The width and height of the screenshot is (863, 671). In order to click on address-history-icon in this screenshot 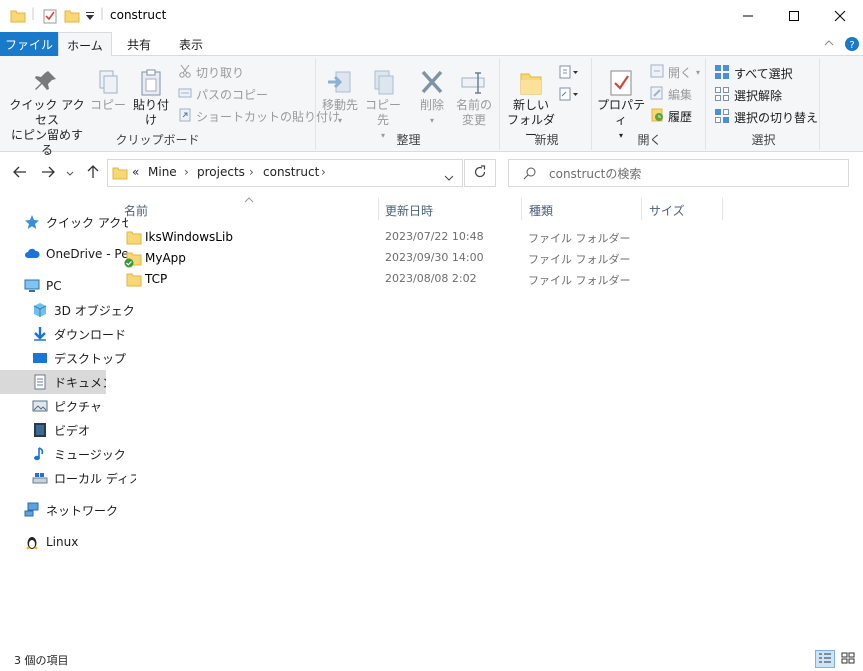, I will do `click(449, 177)`.